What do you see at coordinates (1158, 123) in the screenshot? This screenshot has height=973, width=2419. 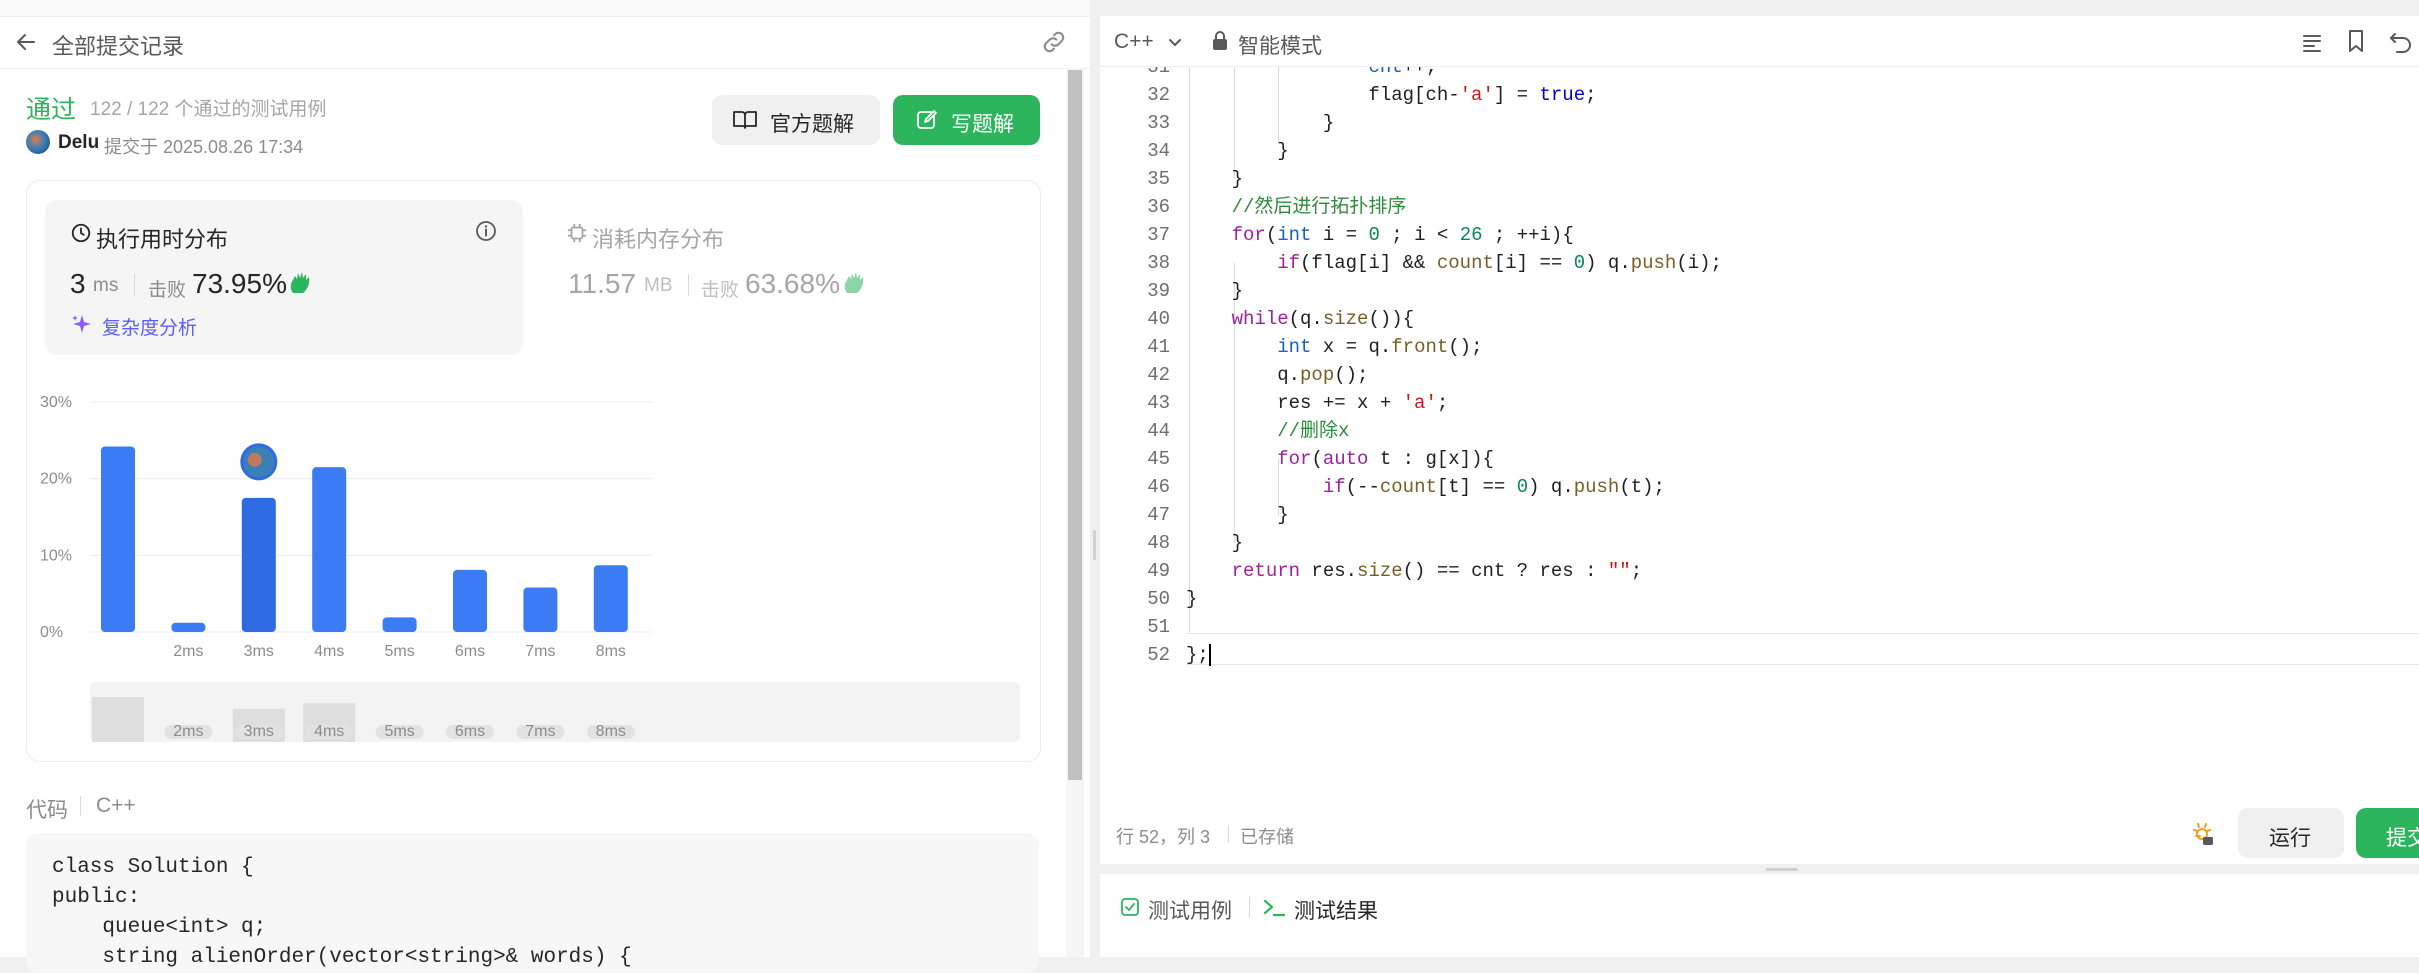 I see `line-number: 33` at bounding box center [1158, 123].